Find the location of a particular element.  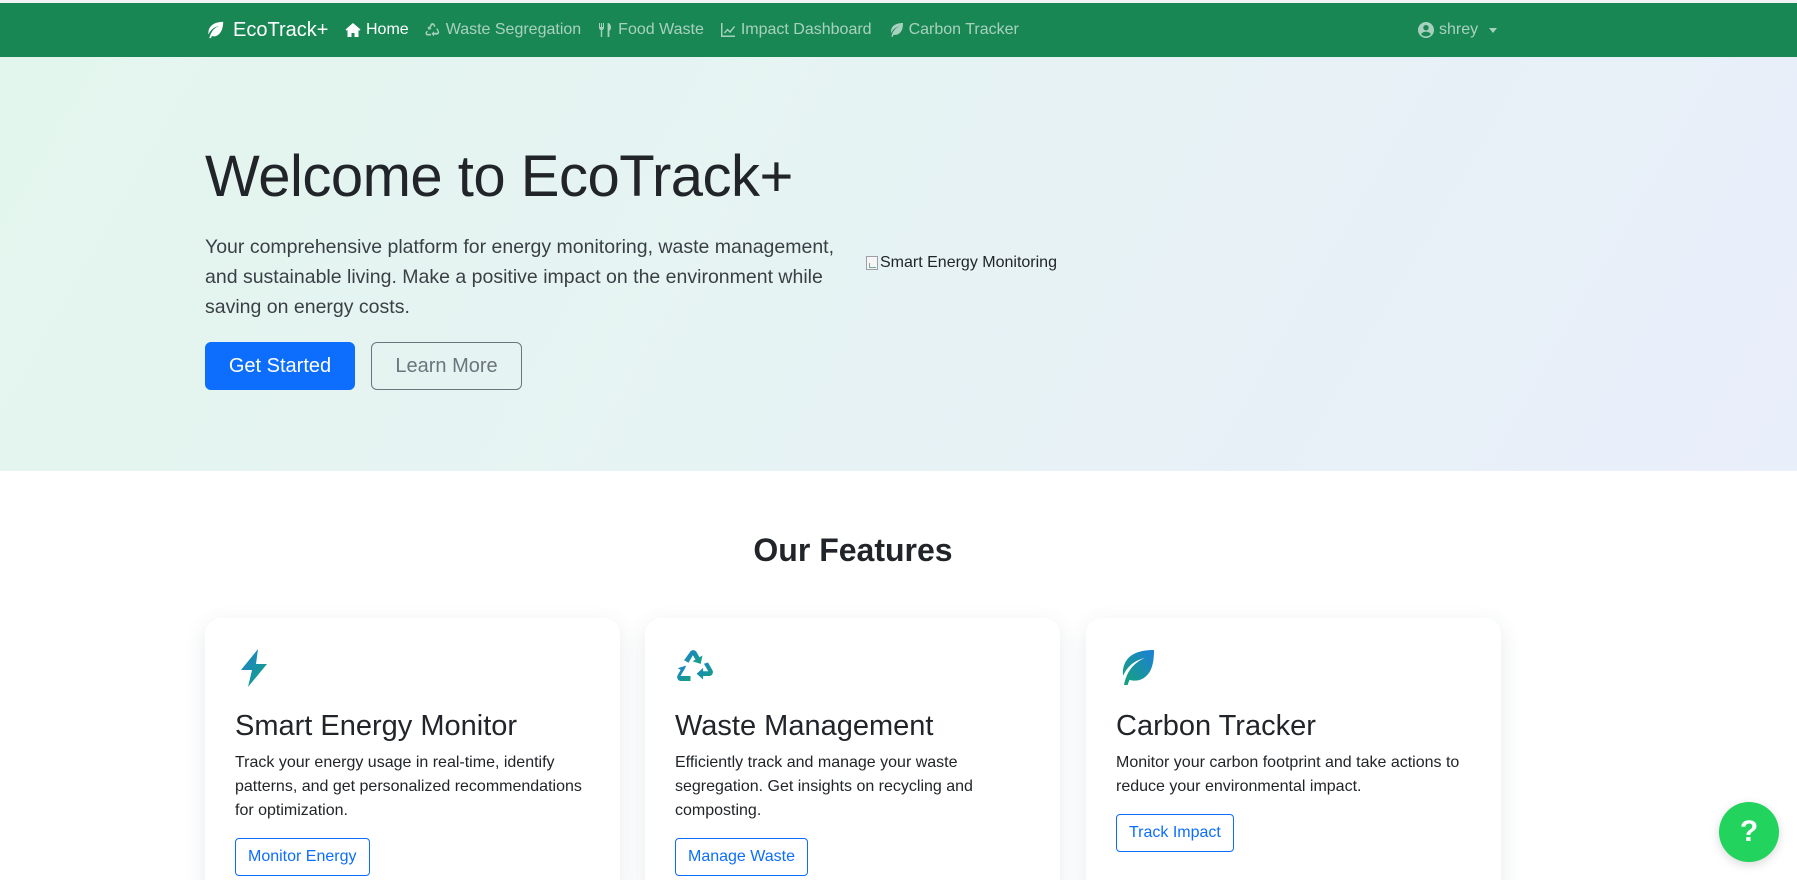

hero-title: Welcome to EcoTrack+ is located at coordinates (499, 176).